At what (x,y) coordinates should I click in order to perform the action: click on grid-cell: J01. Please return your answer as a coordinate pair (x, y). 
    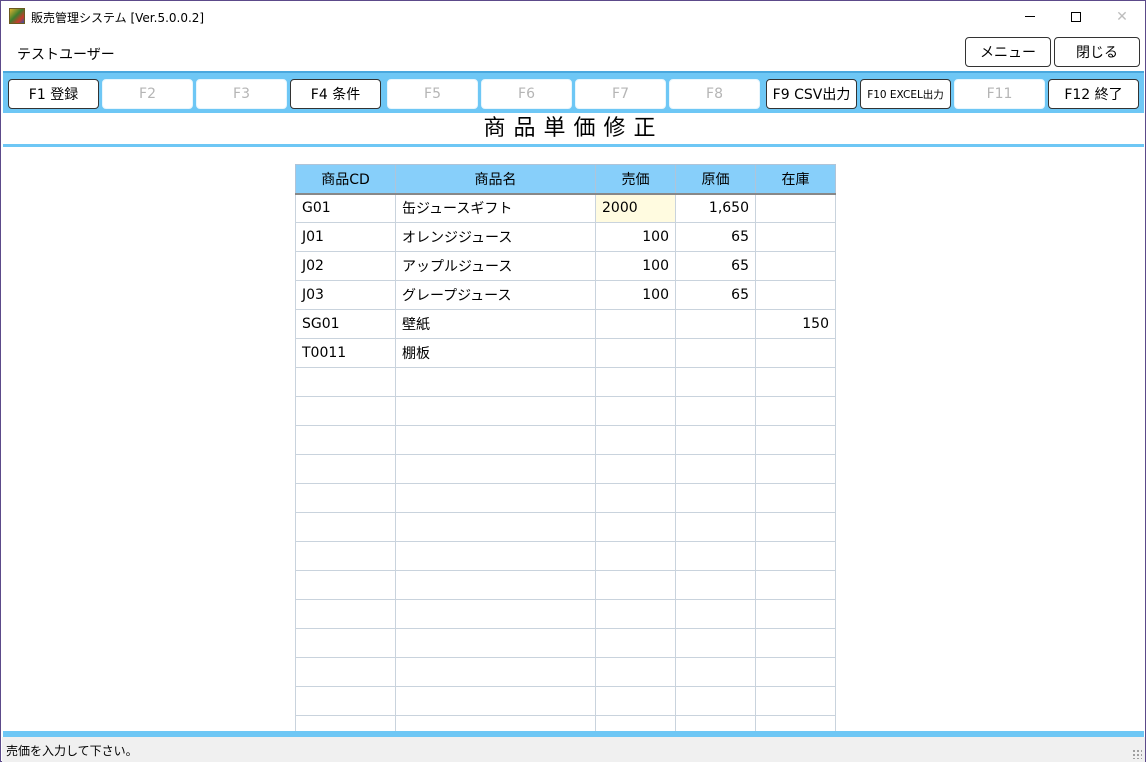
    Looking at the image, I should click on (345, 237).